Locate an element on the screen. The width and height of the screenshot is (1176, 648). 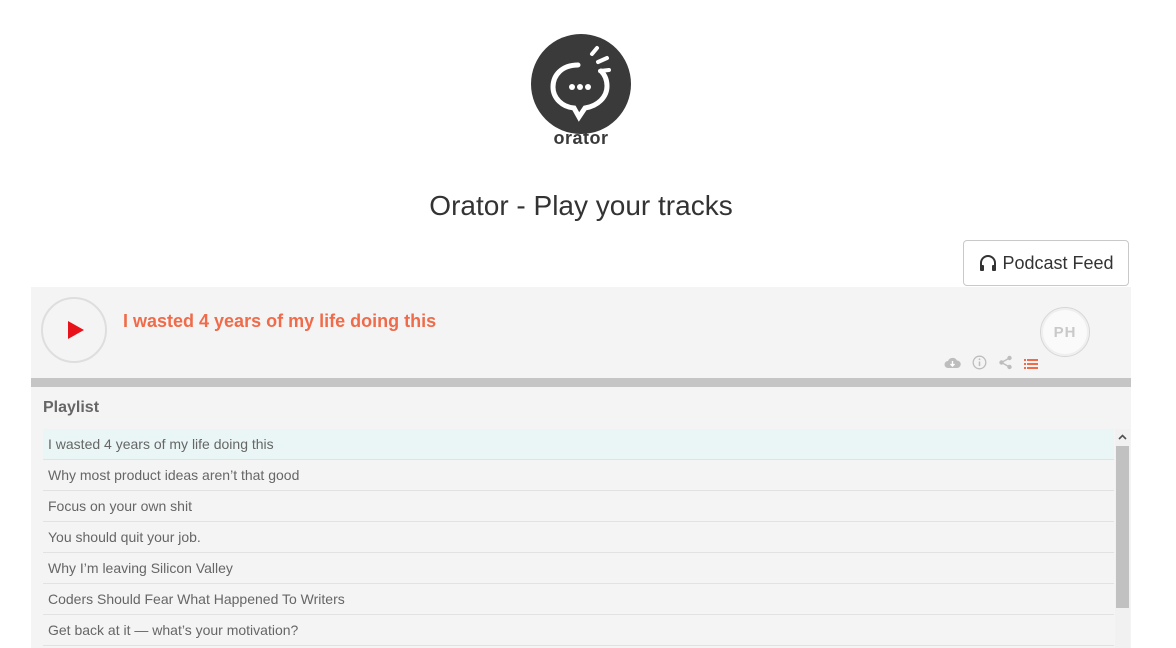
orator-logo: orator is located at coordinates (581, 91).